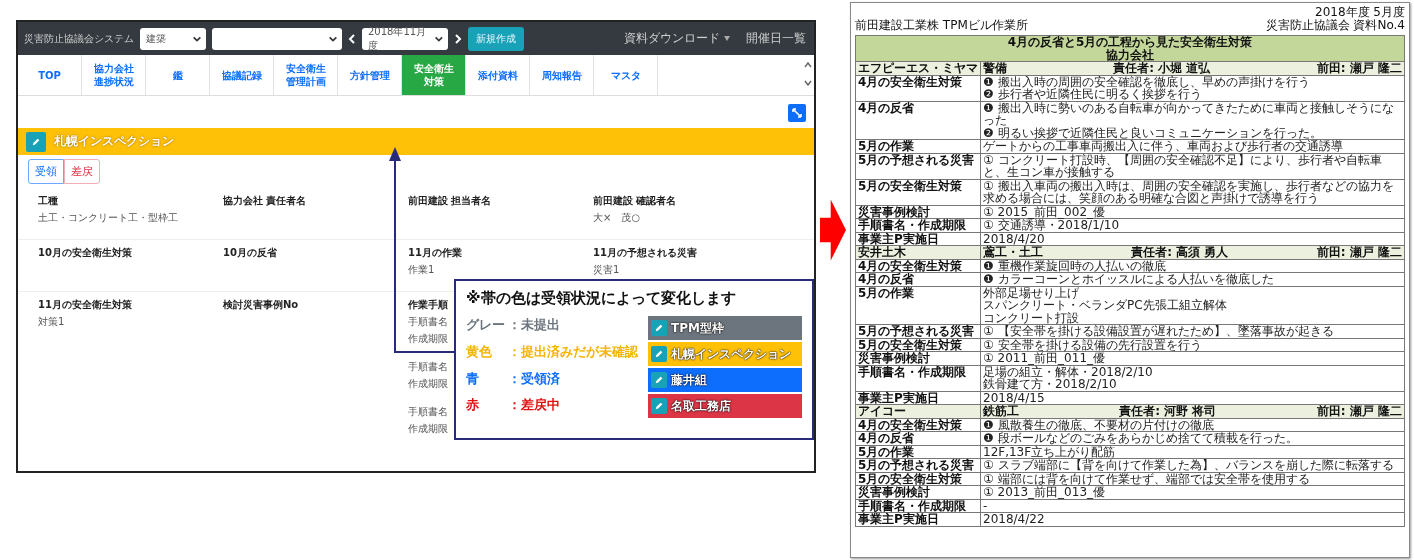 This screenshot has width=1414, height=560. What do you see at coordinates (1159, 331) in the screenshot?
I see `table-cell-text: ① 【安全帯を掛ける設備設置が遅れたため】、墜落事故が起きる` at bounding box center [1159, 331].